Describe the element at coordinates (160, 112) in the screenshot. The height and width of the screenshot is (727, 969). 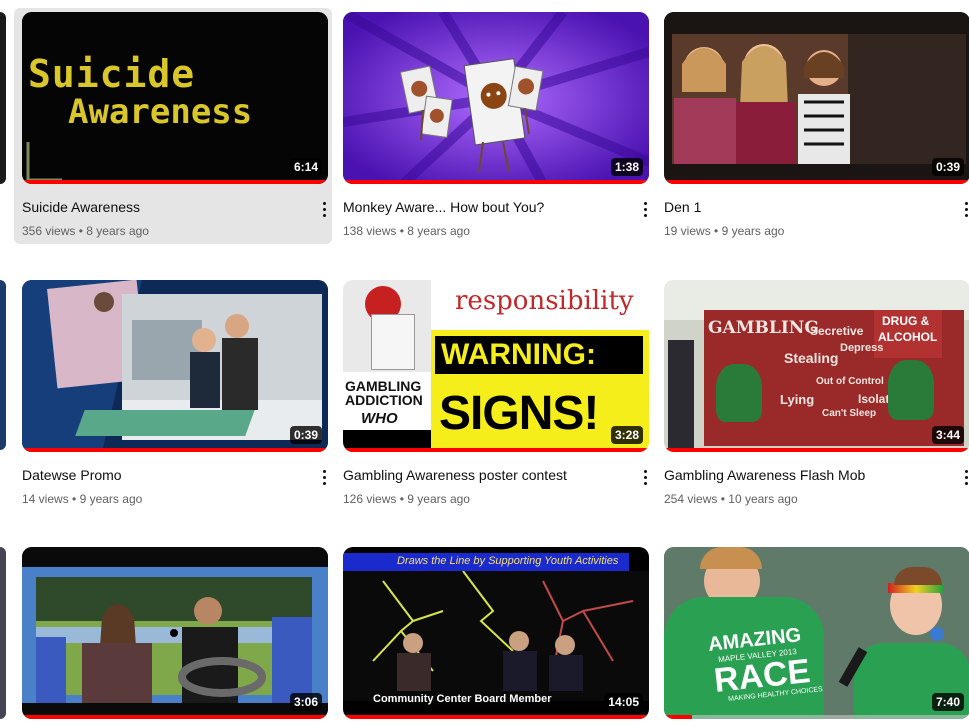
I see `thumbnail-text-2: Awareness` at that location.